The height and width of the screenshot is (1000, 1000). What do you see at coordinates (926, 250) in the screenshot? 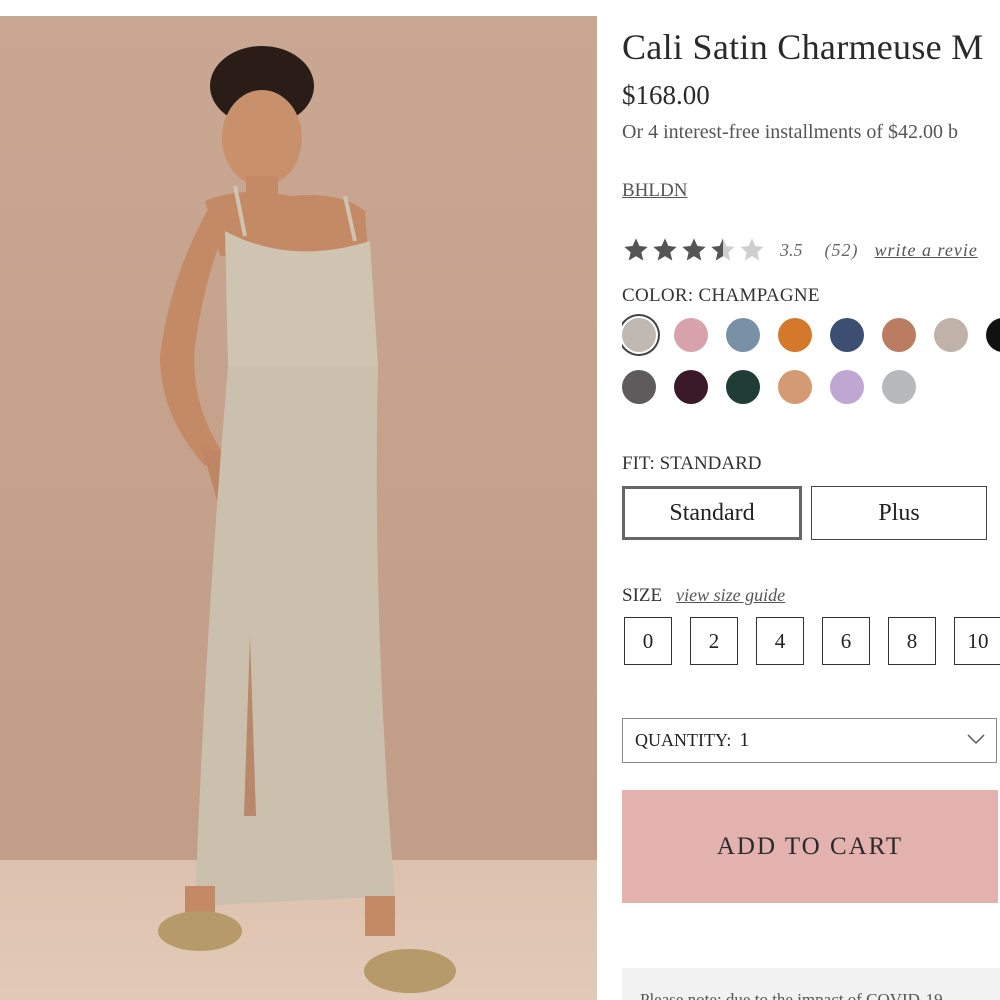
I see `write-review-link: write a revie` at bounding box center [926, 250].